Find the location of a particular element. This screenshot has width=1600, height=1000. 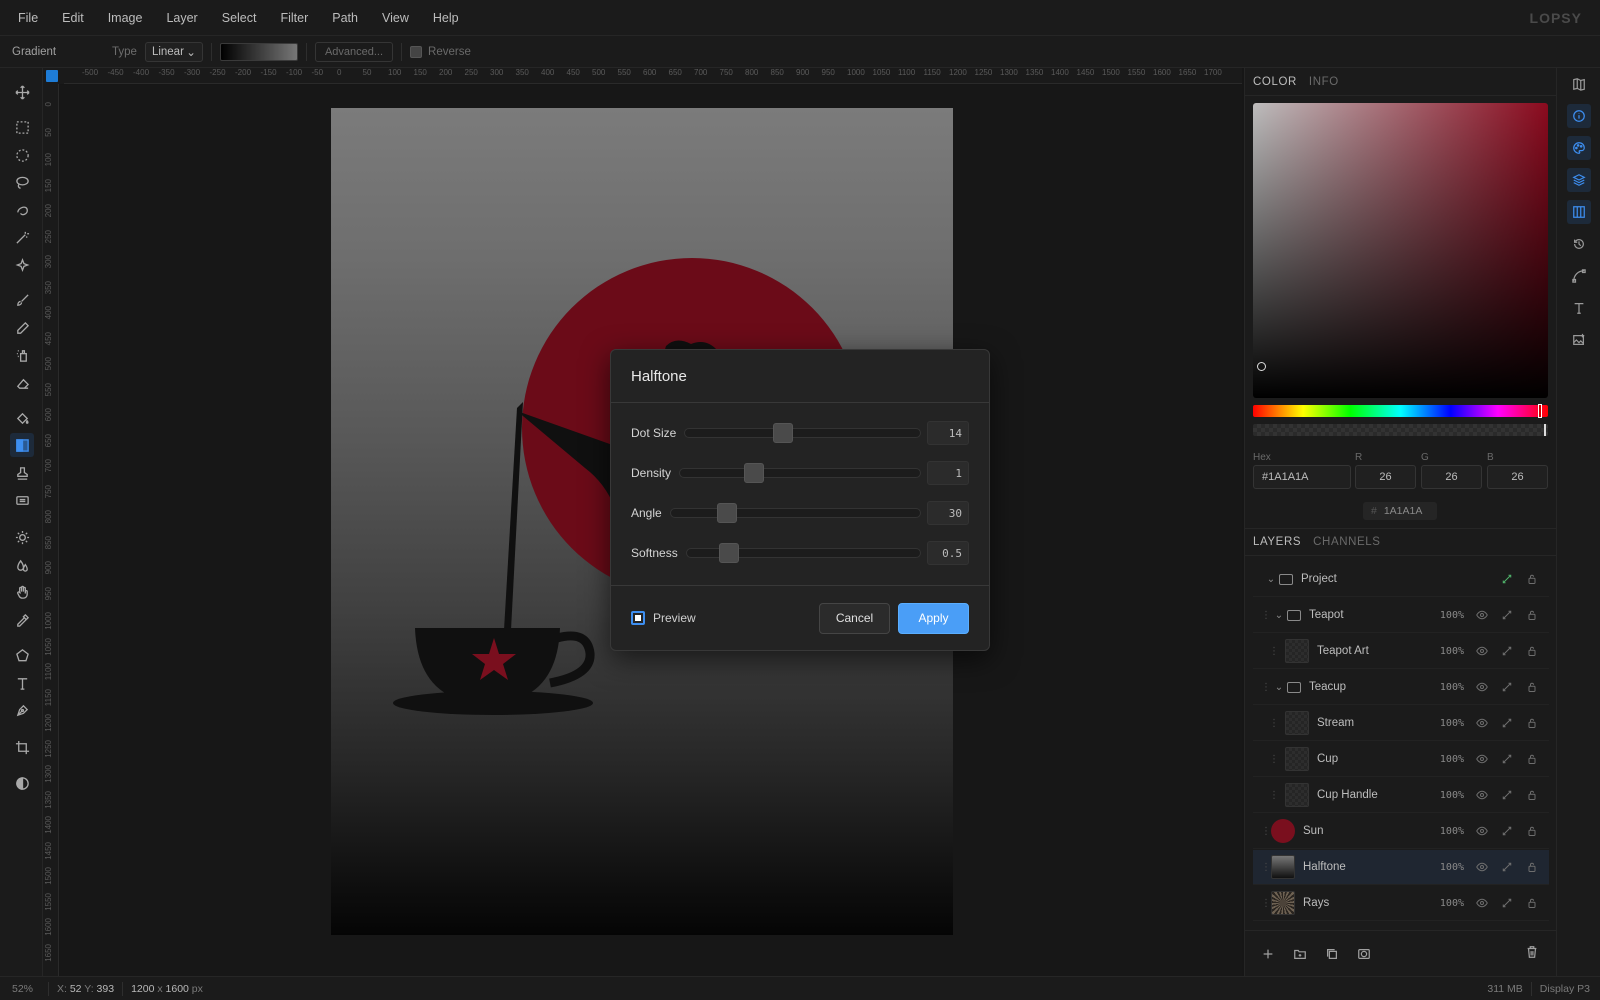

paint-bucket-icon is located at coordinates (22, 418).